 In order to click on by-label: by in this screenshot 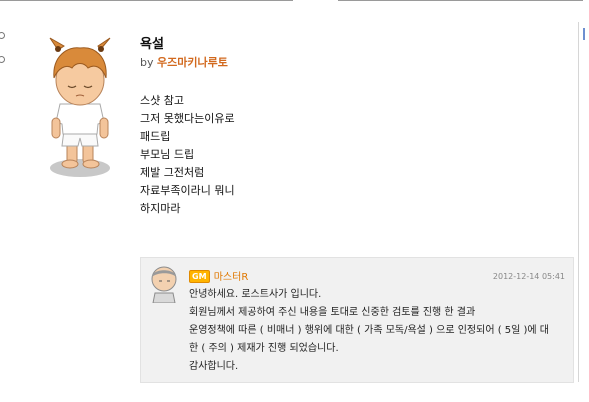, I will do `click(147, 62)`.